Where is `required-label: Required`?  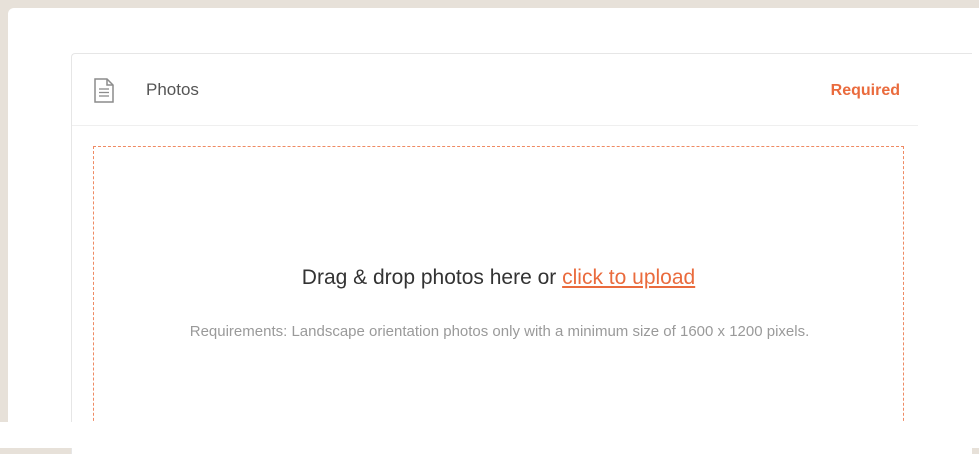 required-label: Required is located at coordinates (865, 90).